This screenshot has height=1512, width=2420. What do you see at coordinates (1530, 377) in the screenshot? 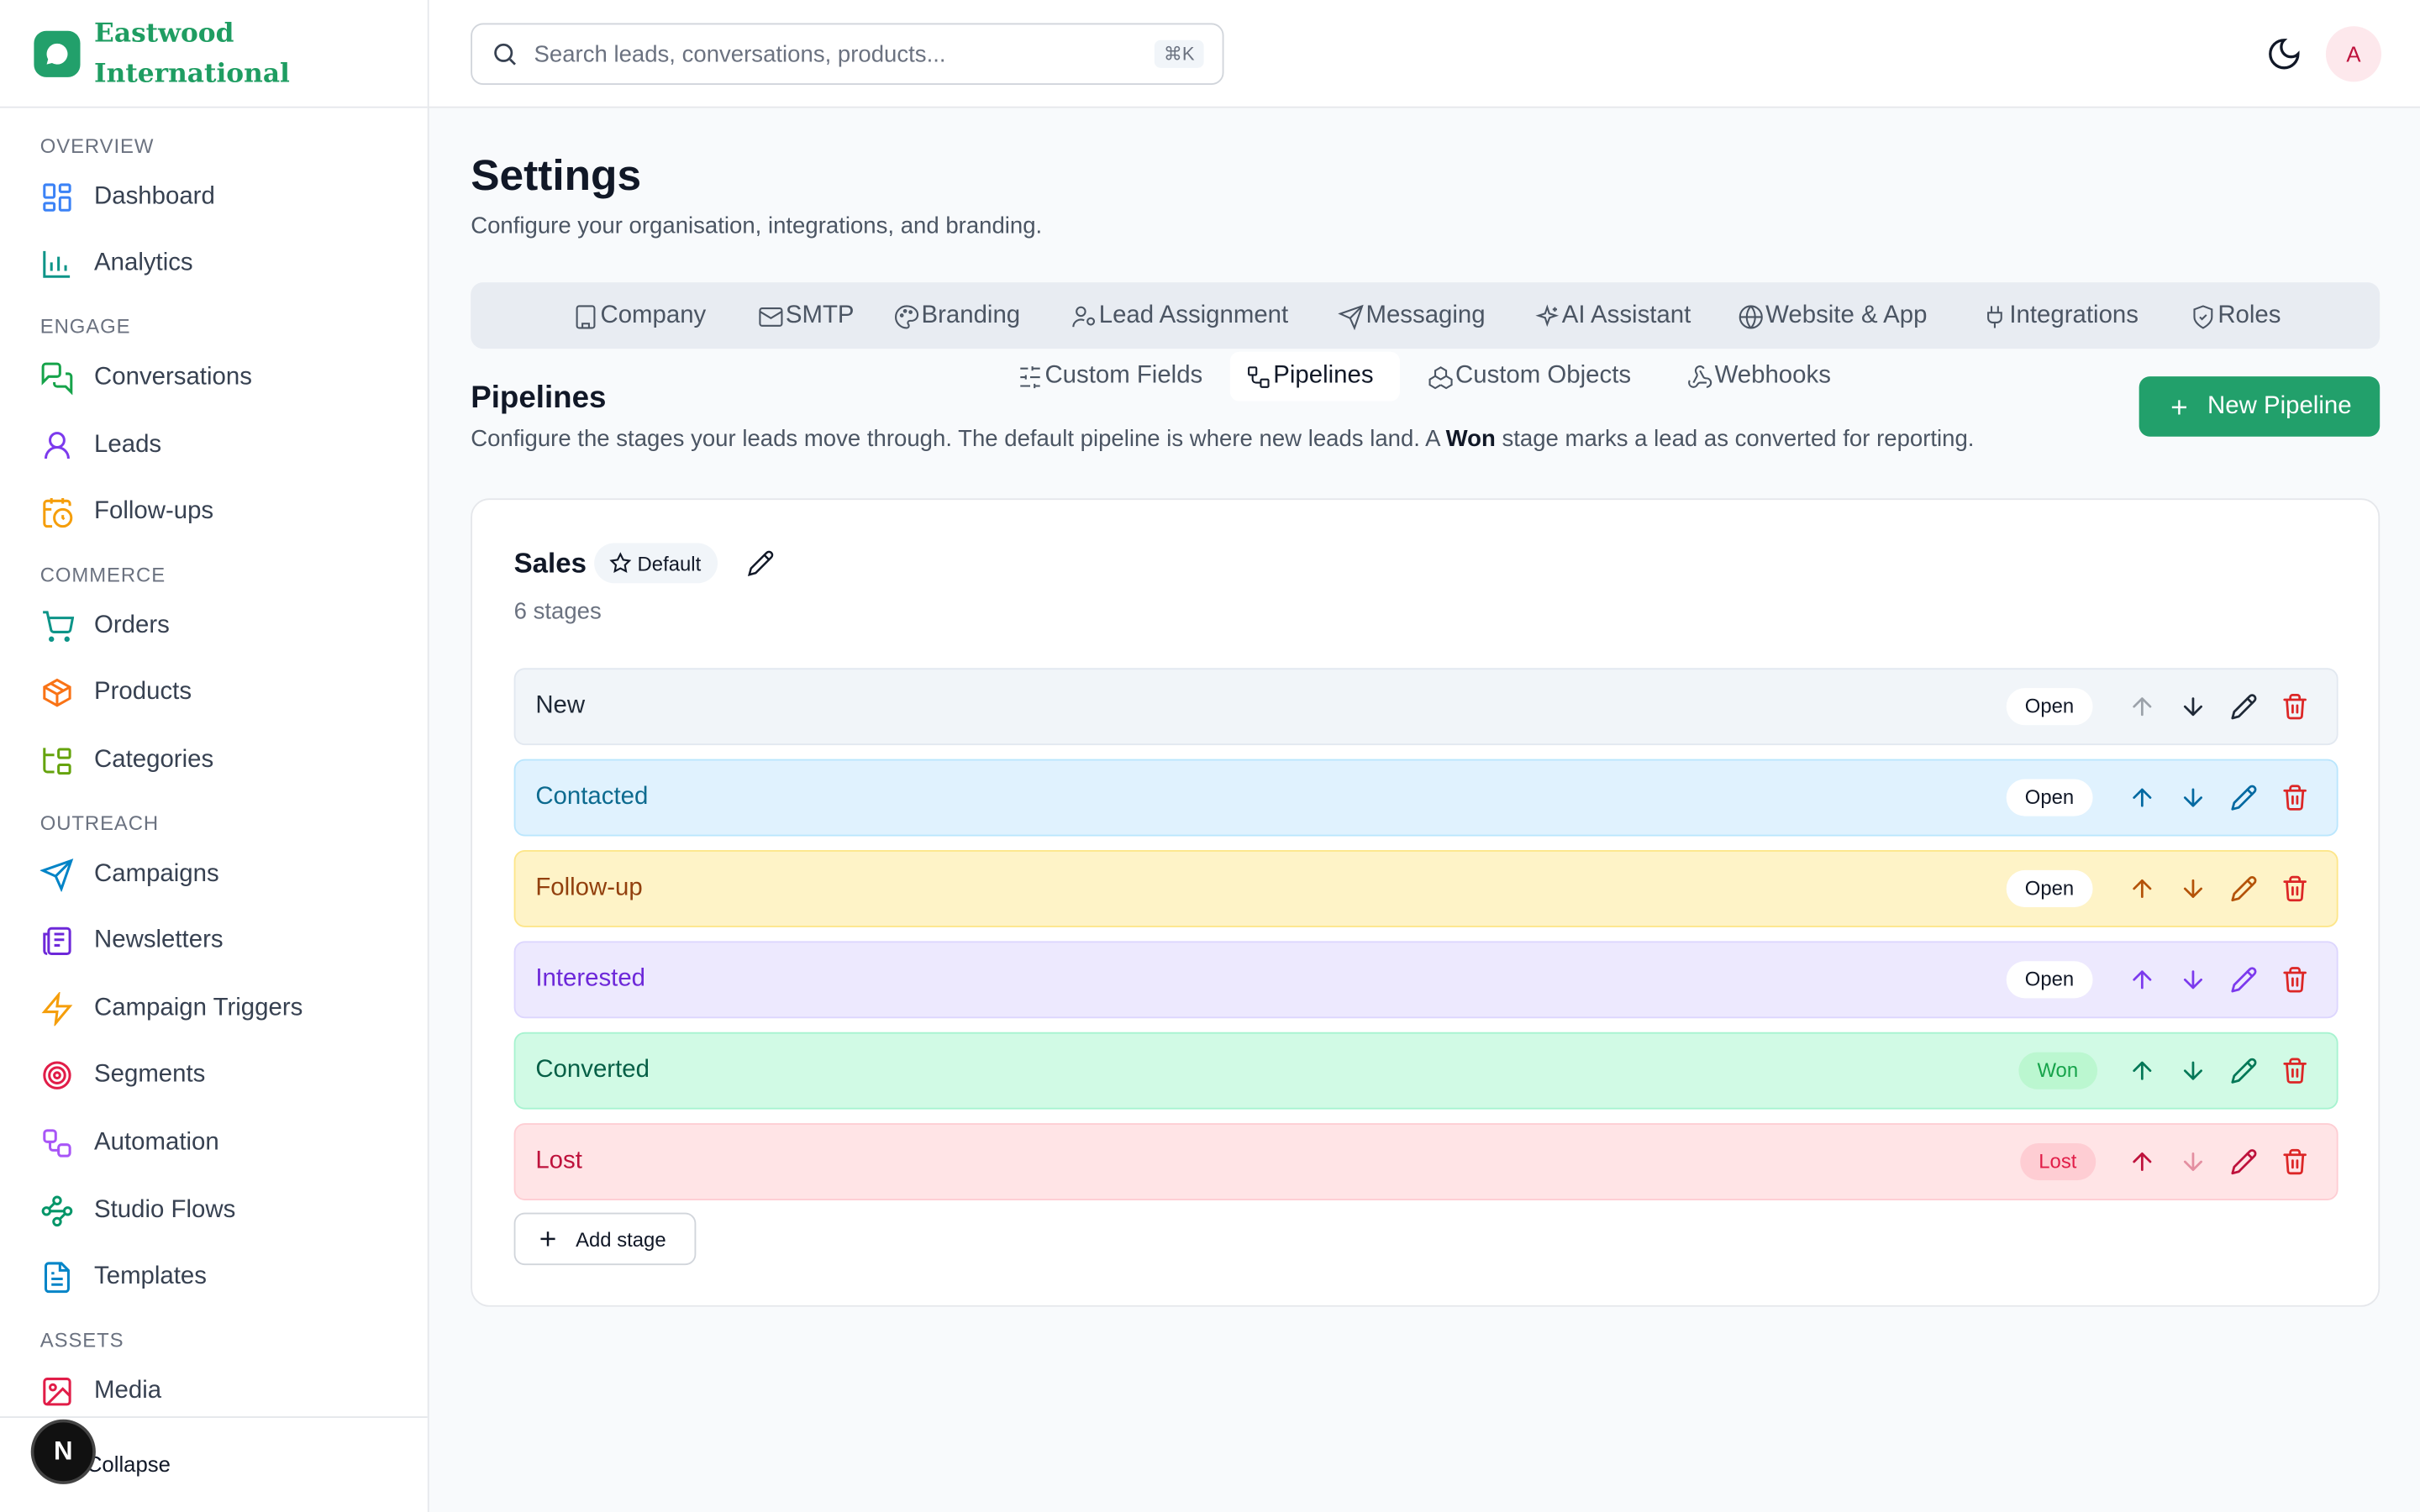
I see `tab-custom-objects: Custom Objects` at bounding box center [1530, 377].